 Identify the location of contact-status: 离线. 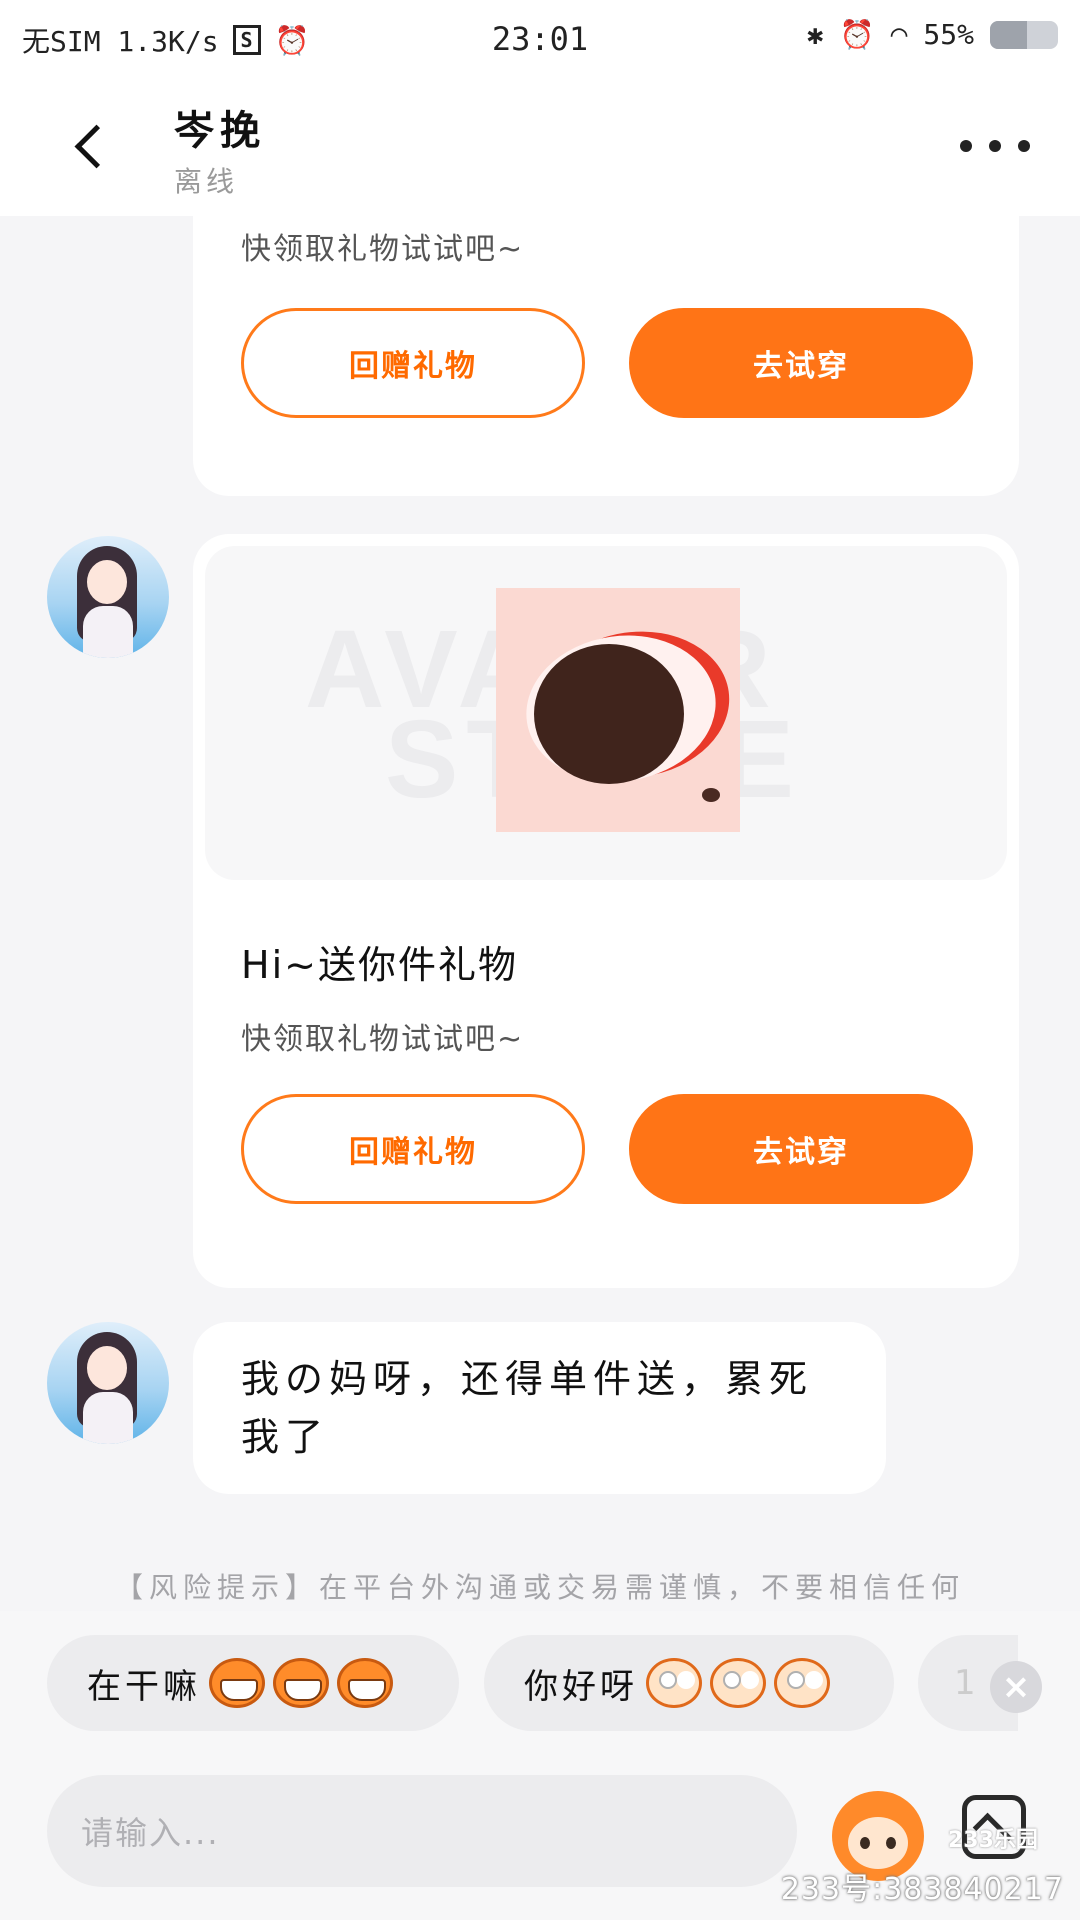
(206, 181).